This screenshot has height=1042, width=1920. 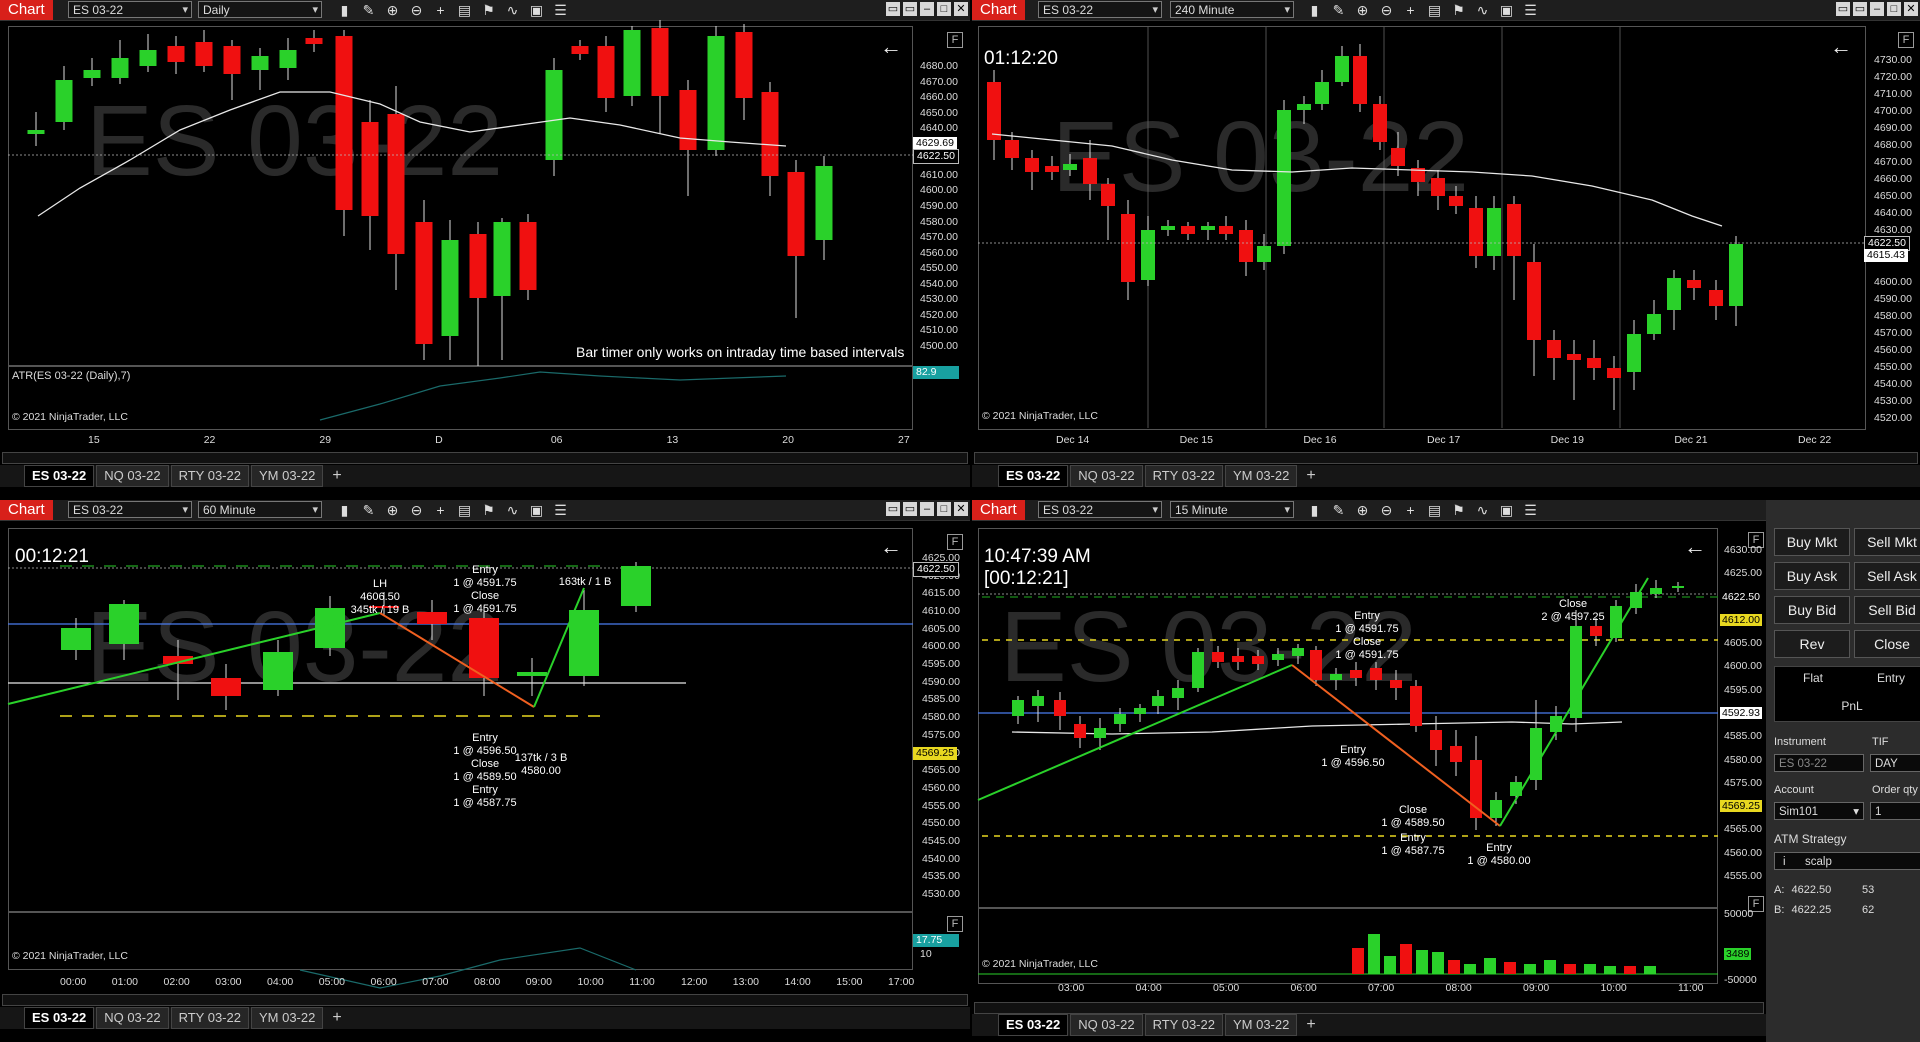 I want to click on close-position-button: Close, so click(x=1887, y=644).